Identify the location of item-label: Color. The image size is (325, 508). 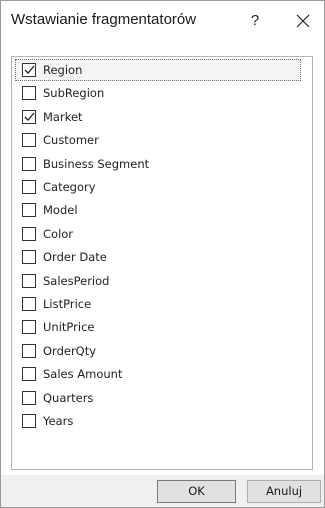
(58, 233).